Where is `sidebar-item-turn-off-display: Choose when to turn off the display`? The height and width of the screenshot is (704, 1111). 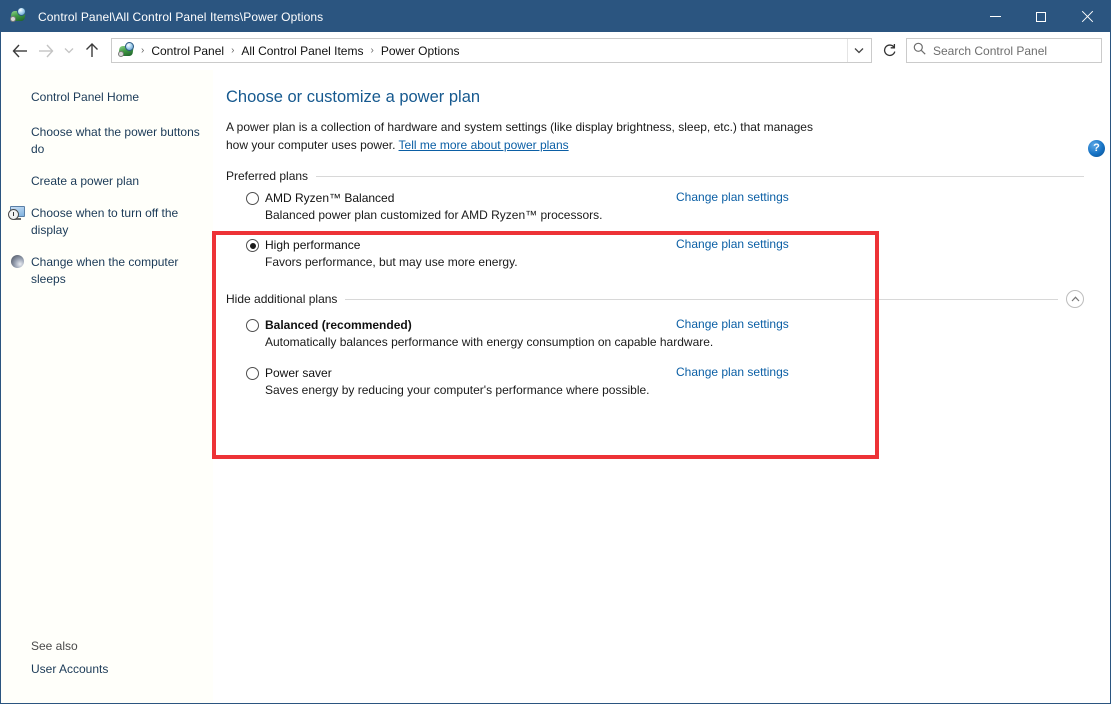
sidebar-item-turn-off-display: Choose when to turn off the display is located at coordinates (107, 222).